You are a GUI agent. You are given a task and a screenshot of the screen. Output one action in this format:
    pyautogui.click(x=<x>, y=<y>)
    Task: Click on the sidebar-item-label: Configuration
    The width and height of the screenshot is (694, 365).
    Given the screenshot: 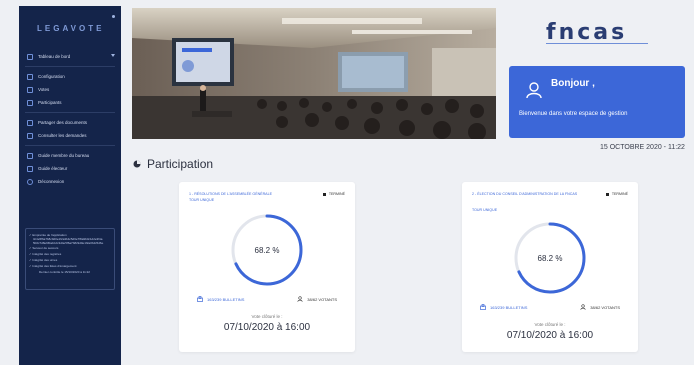 What is the action you would take?
    pyautogui.click(x=51, y=76)
    